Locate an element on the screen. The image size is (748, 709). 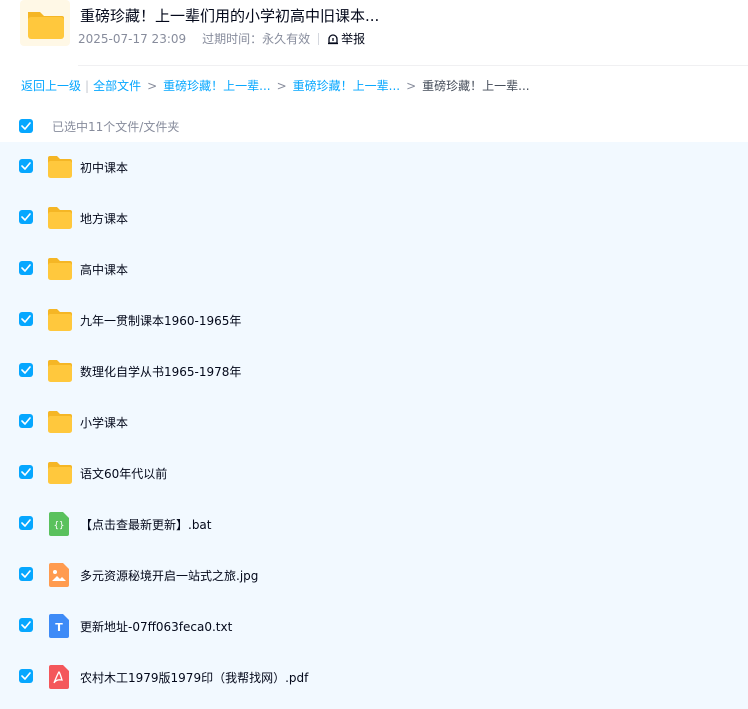
text-file-icon: T is located at coordinates (59, 626).